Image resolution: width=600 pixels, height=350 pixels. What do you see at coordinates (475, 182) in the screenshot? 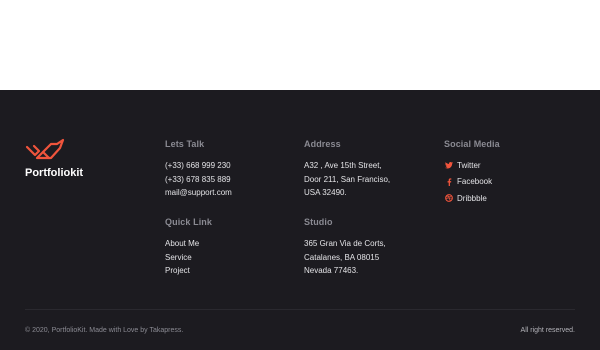
I see `facebook-label: Facebook` at bounding box center [475, 182].